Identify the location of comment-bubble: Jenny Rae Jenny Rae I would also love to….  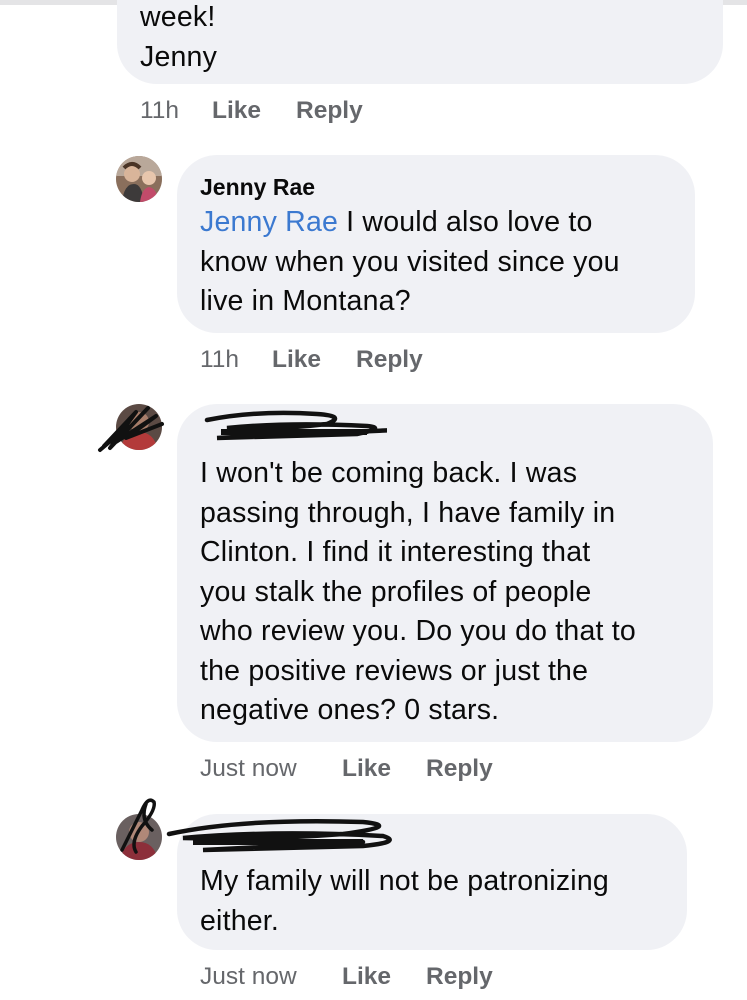
(436, 244).